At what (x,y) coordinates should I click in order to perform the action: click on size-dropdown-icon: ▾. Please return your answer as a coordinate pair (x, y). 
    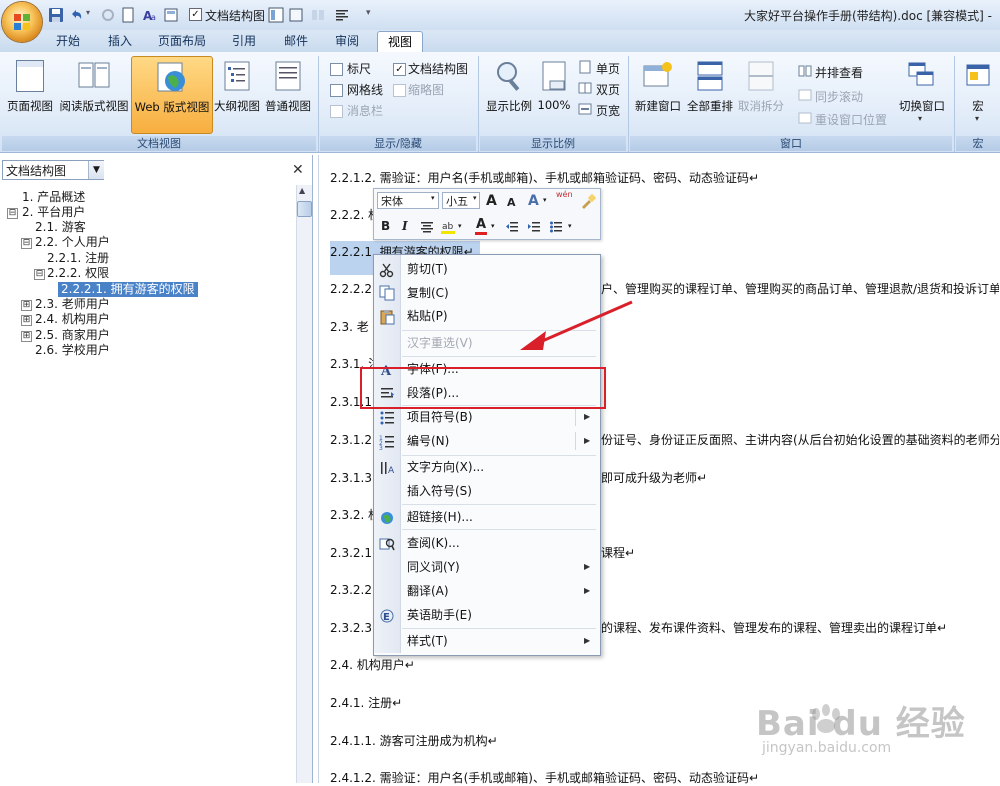
    Looking at the image, I should click on (475, 198).